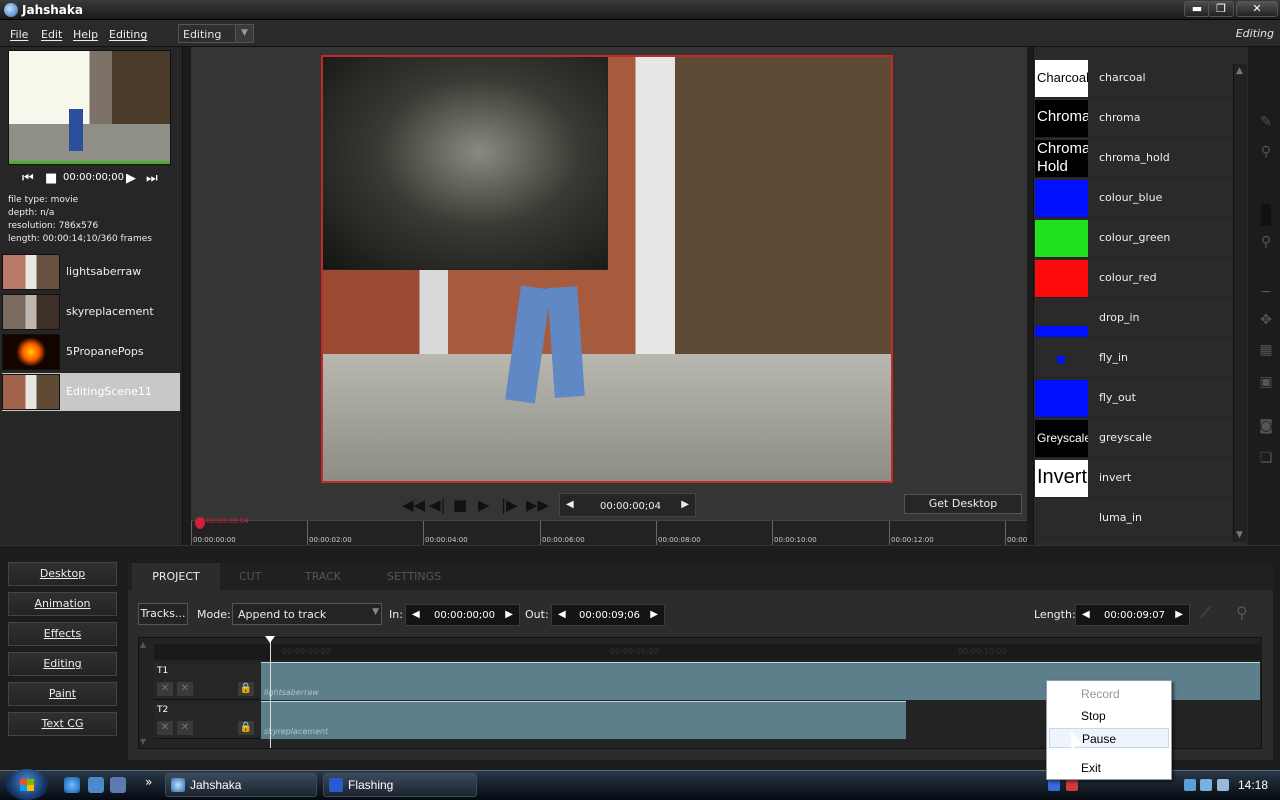  What do you see at coordinates (1266, 351) in the screenshot?
I see `grid-icon: ▦` at bounding box center [1266, 351].